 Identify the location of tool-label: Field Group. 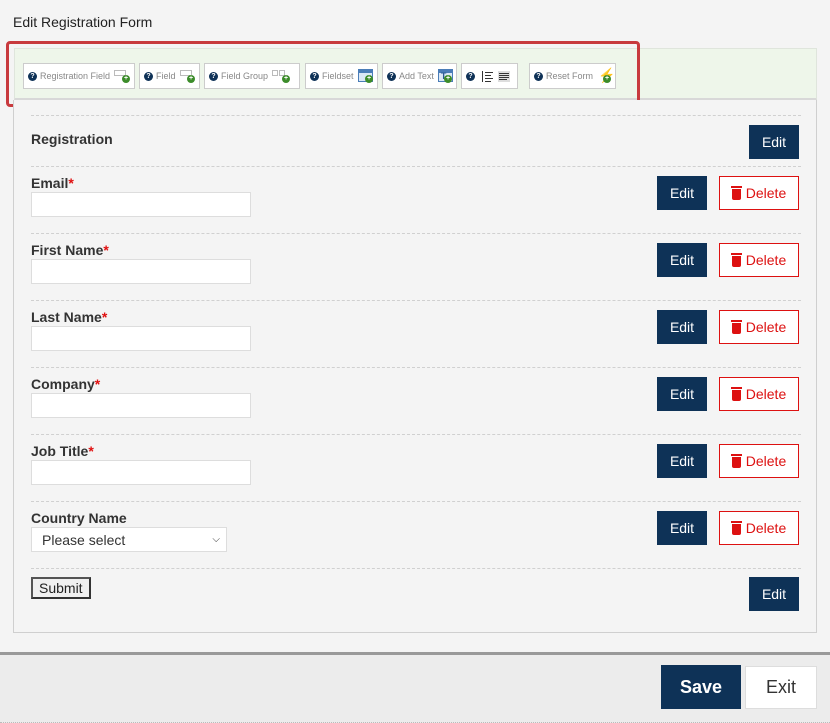
(245, 76).